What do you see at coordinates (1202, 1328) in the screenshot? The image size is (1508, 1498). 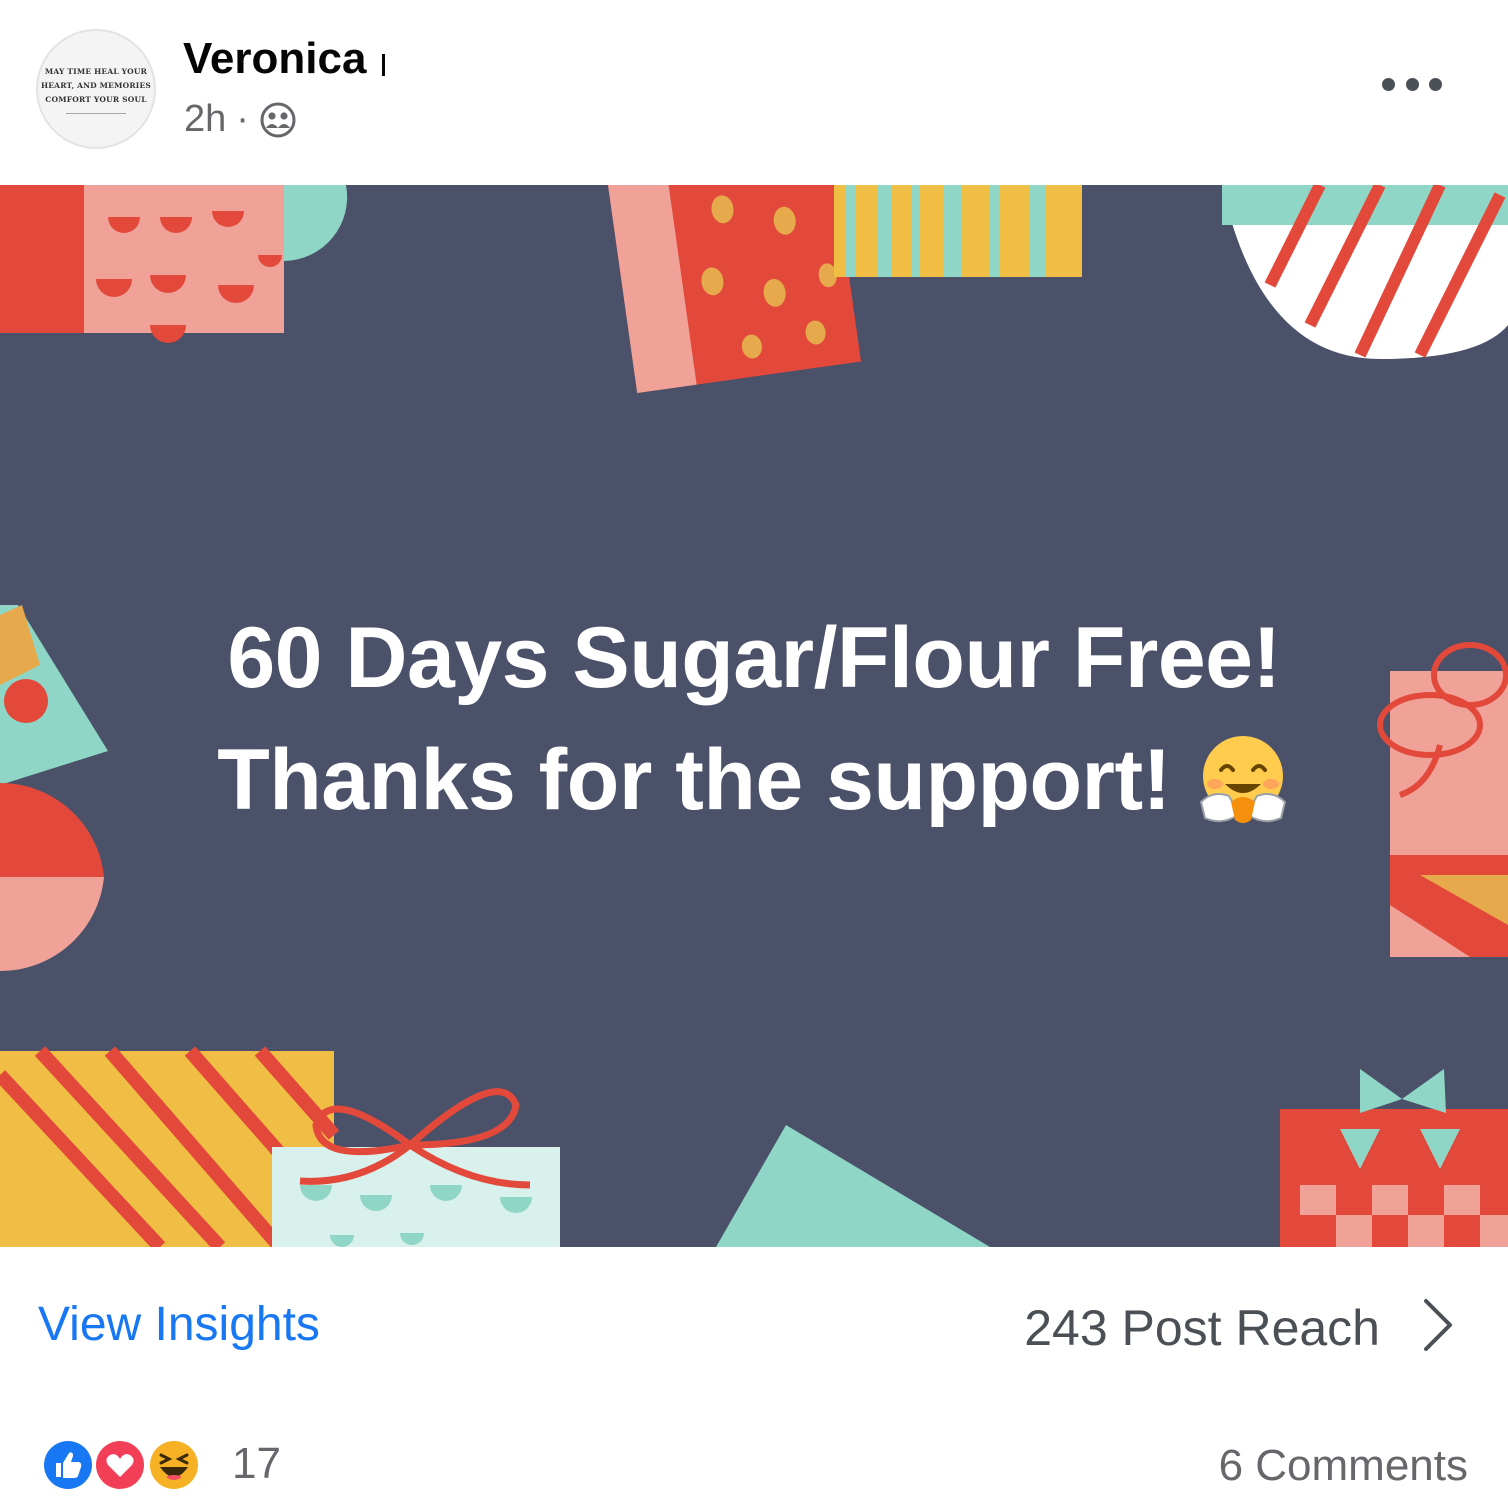 I see `post-reach-link: 243 Post Reach` at bounding box center [1202, 1328].